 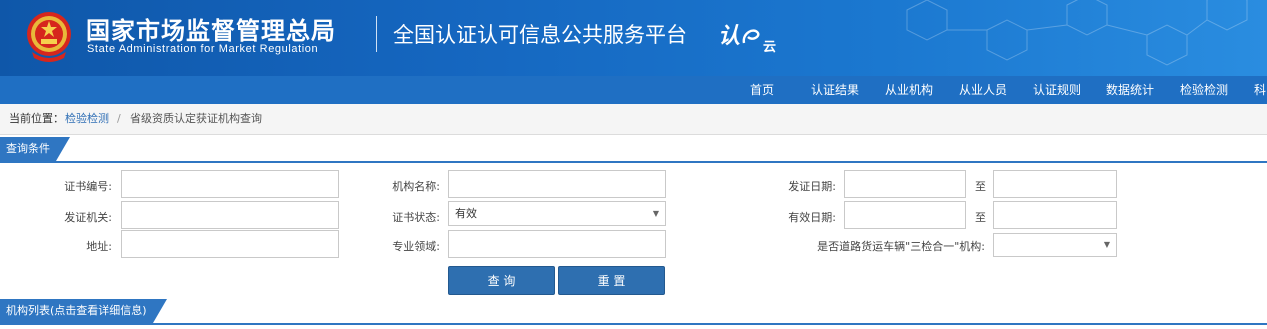 I want to click on query-section-header: 查询条件, so click(x=633, y=150).